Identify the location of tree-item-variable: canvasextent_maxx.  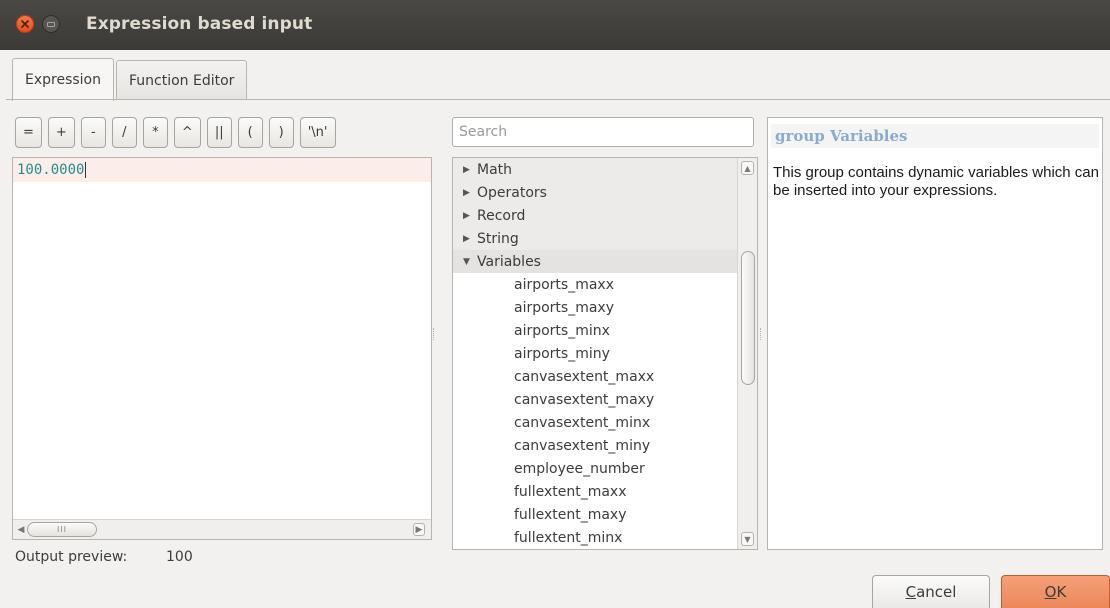
(605, 376).